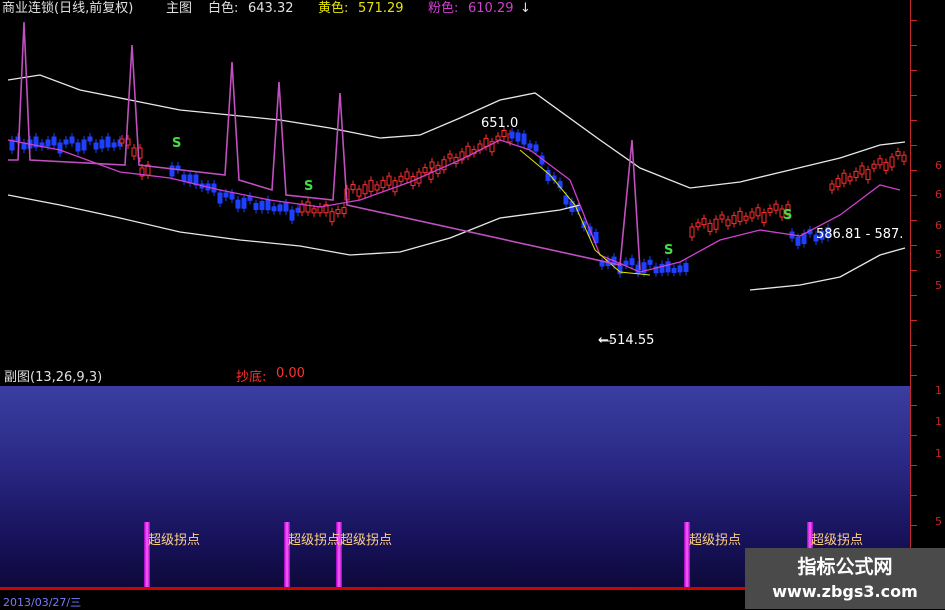  Describe the element at coordinates (366, 540) in the screenshot. I see `turning-point-label-3: 超级拐点` at that location.